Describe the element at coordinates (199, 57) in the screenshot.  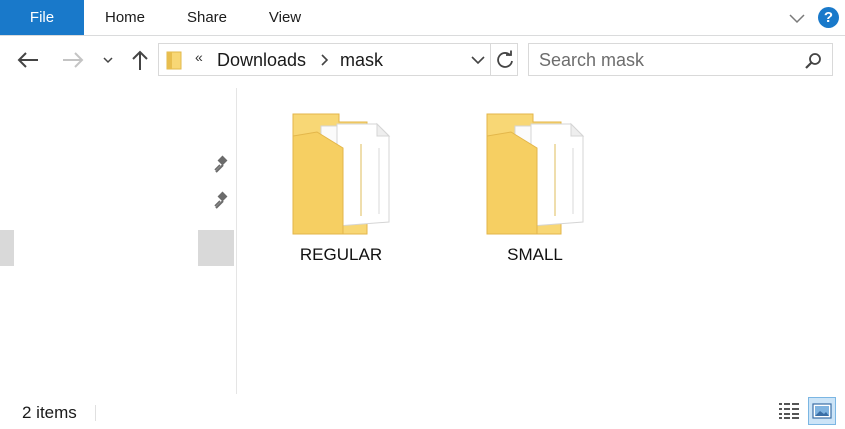
I see `address-overflow-button: «` at that location.